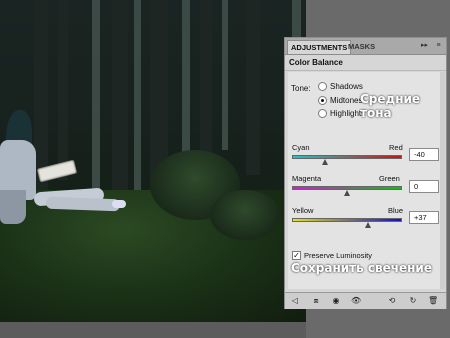 The height and width of the screenshot is (338, 450). What do you see at coordinates (433, 301) in the screenshot?
I see `delete-icon: 🗑` at bounding box center [433, 301].